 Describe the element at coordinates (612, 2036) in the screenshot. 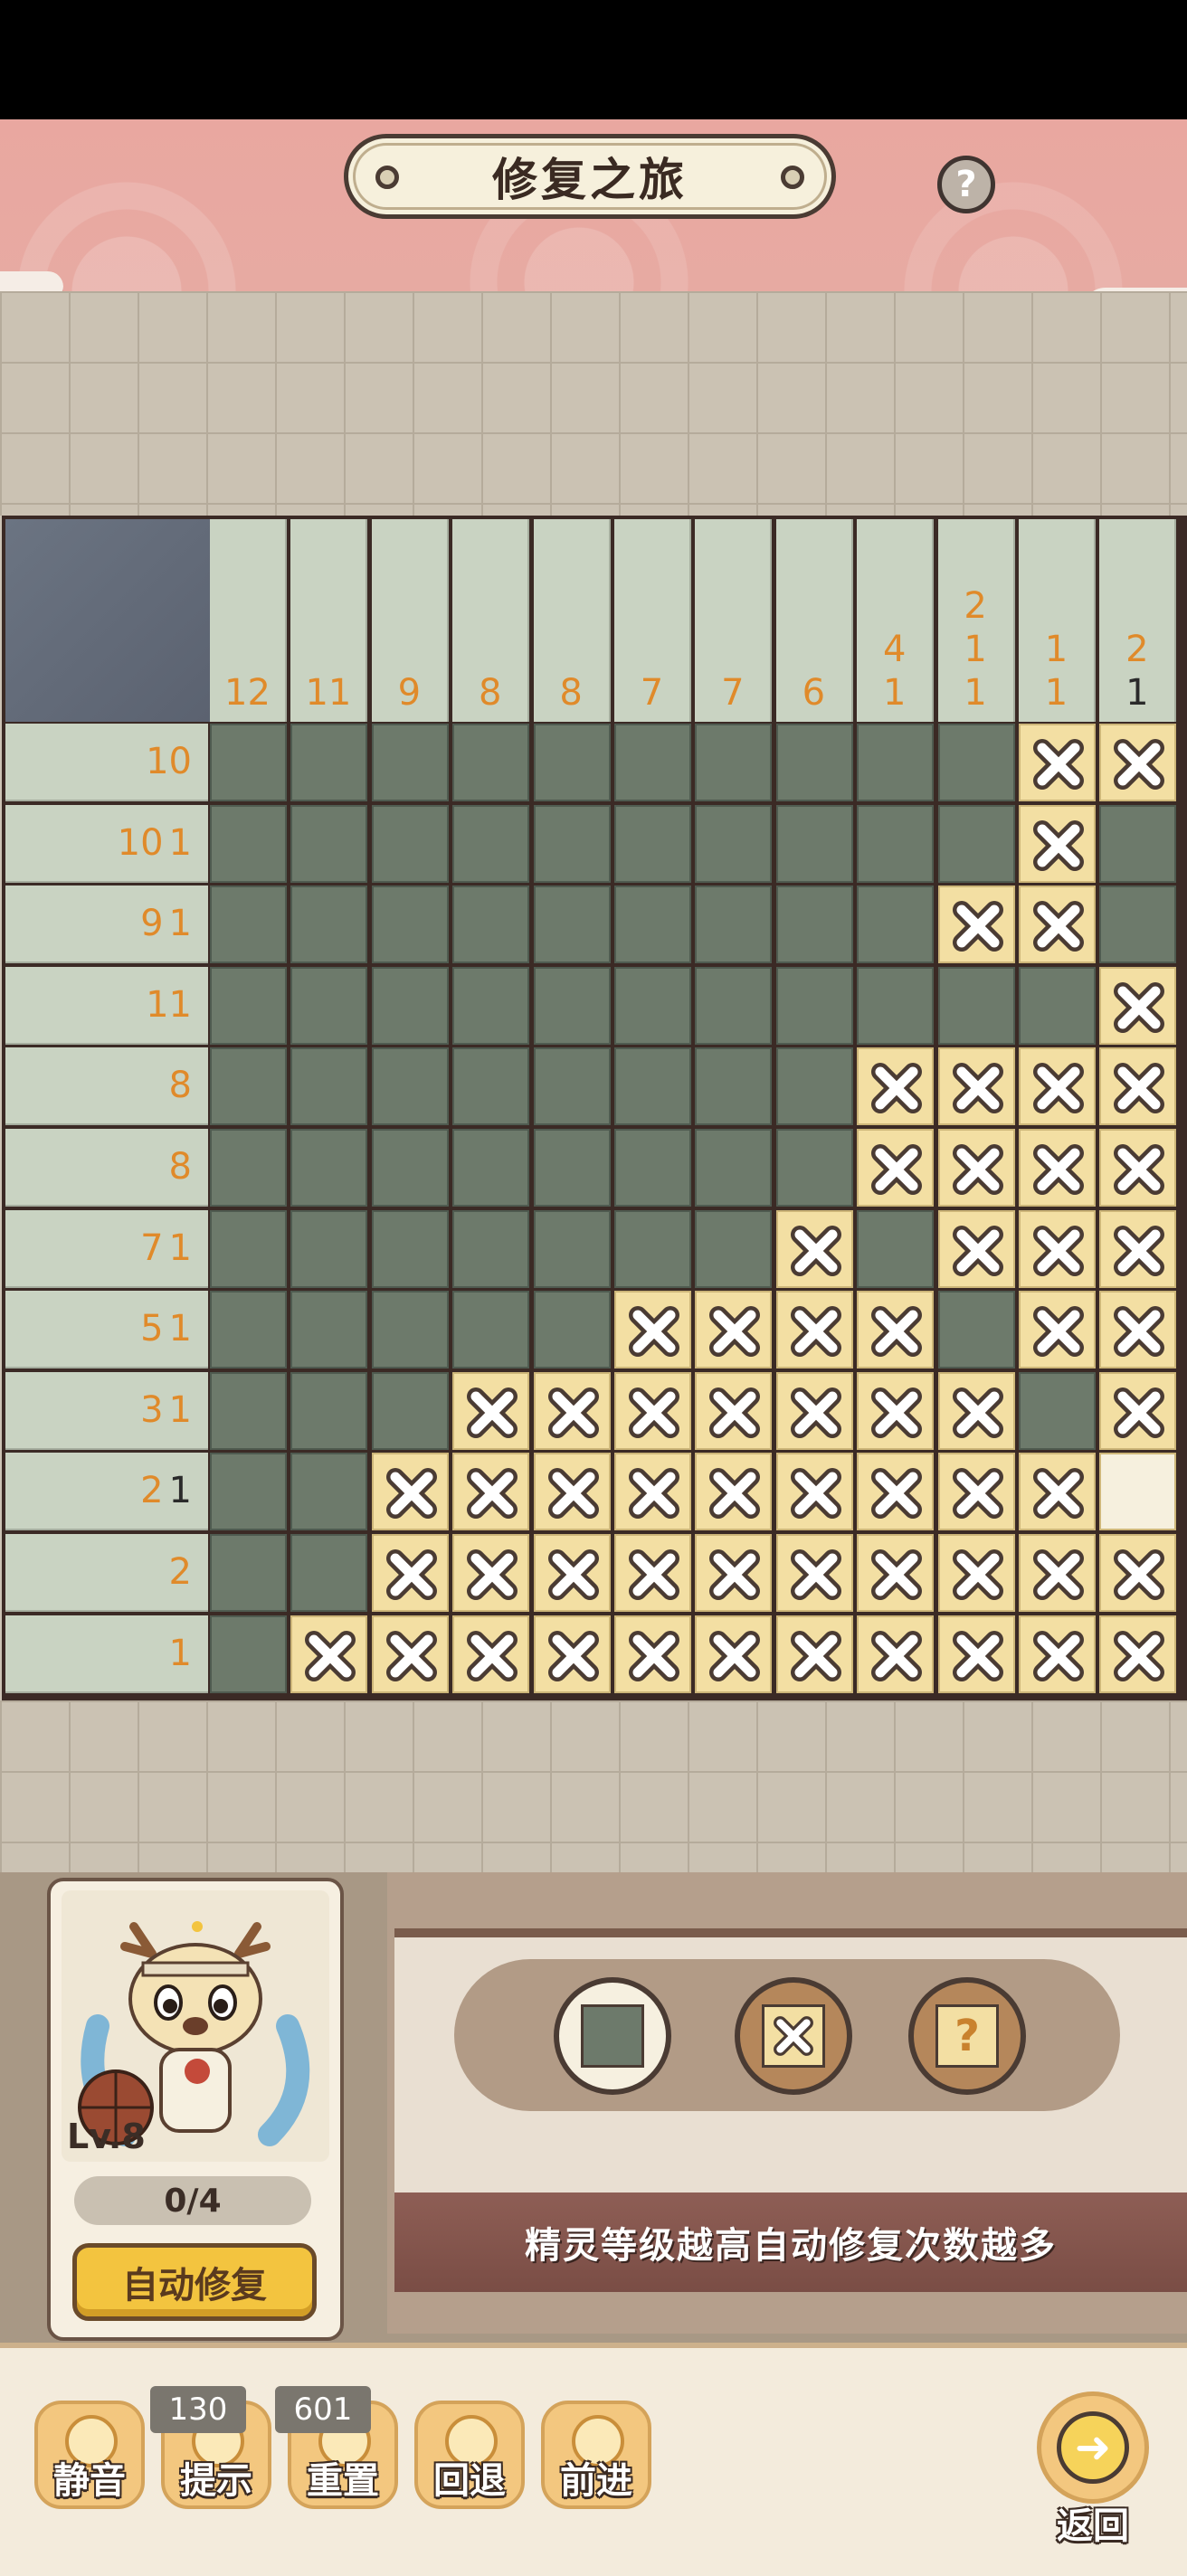

I see `fill-tool-button` at that location.